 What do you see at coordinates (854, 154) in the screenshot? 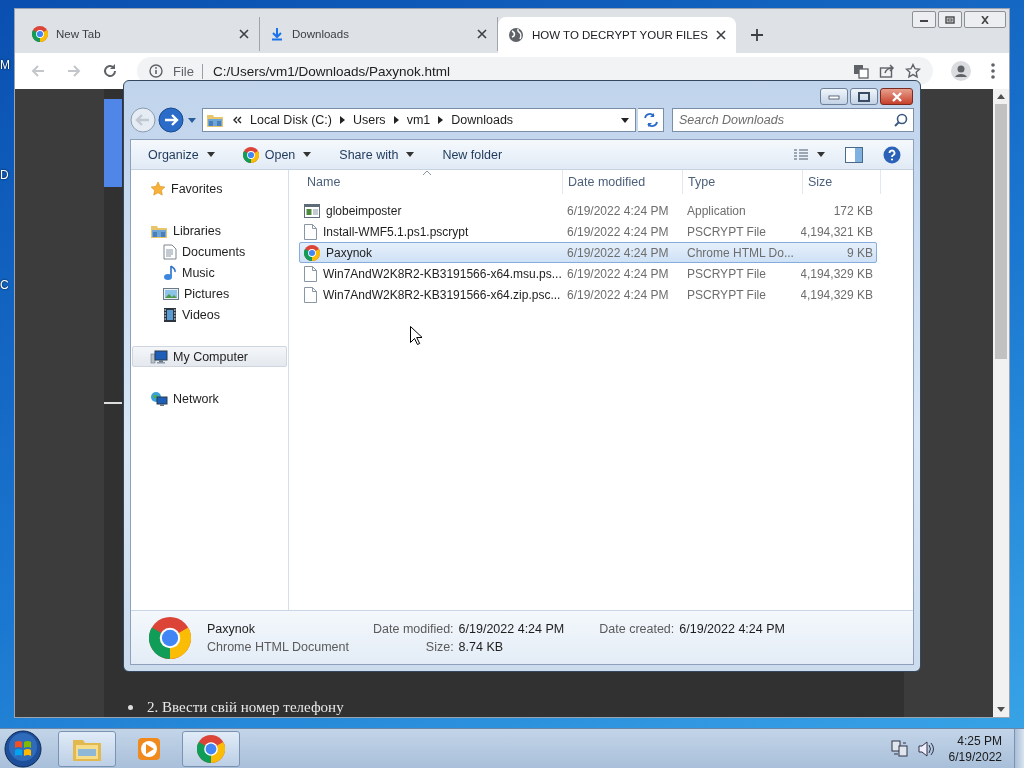
I see `preview-pane-icon` at bounding box center [854, 154].